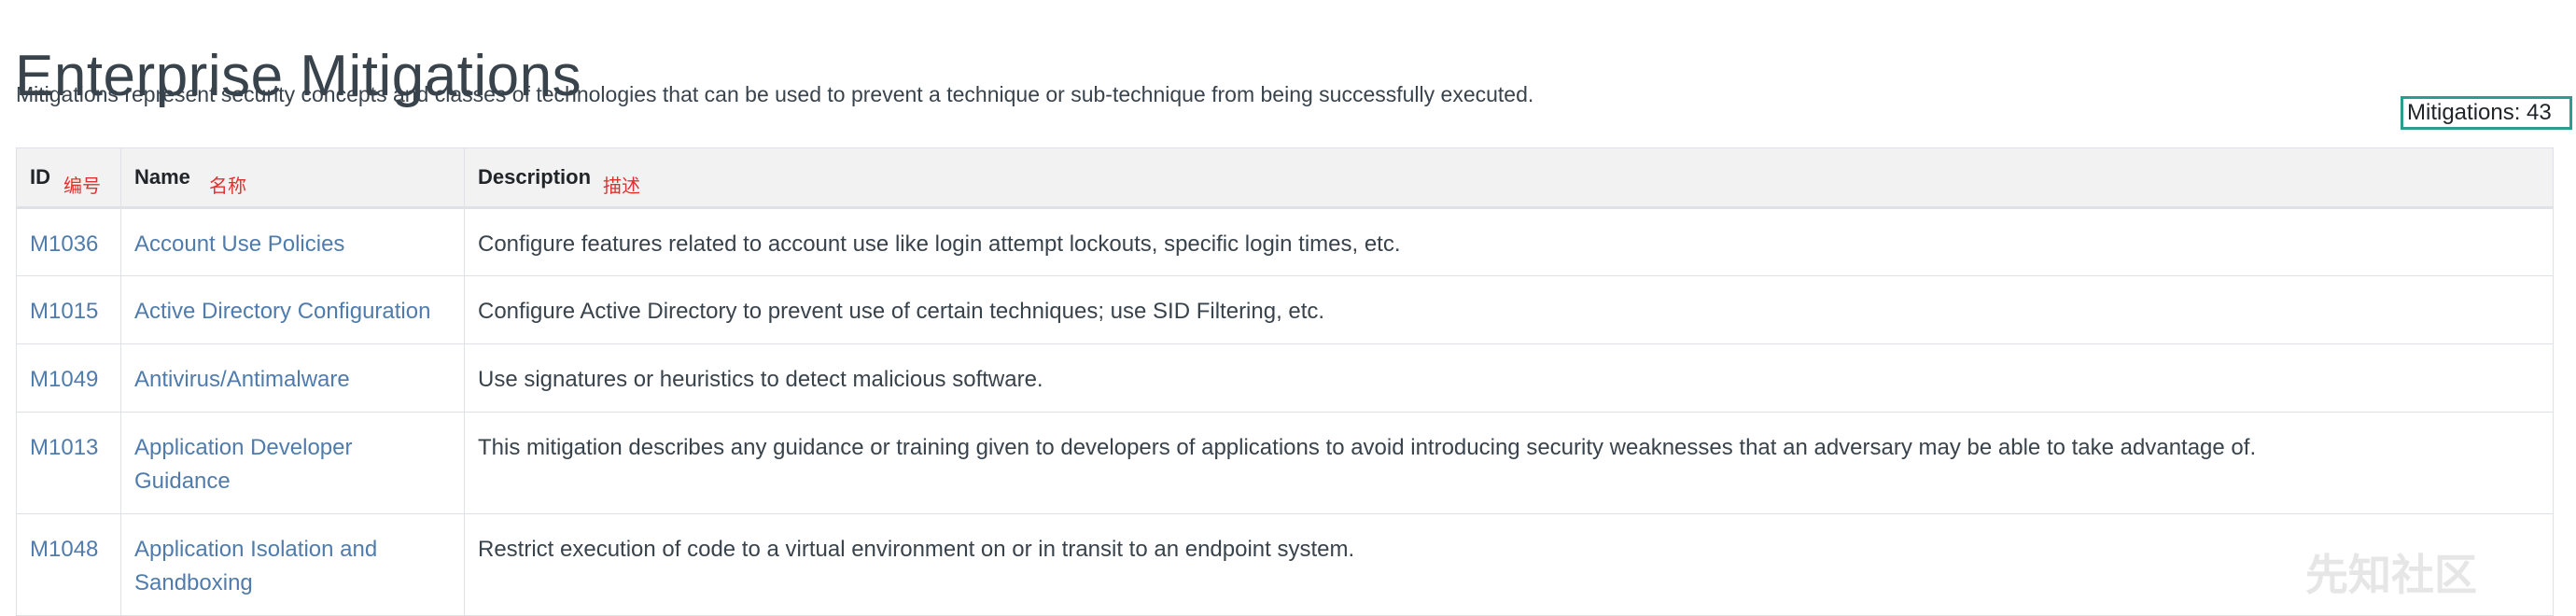  What do you see at coordinates (162, 177) in the screenshot?
I see `column-header-name-label: Name` at bounding box center [162, 177].